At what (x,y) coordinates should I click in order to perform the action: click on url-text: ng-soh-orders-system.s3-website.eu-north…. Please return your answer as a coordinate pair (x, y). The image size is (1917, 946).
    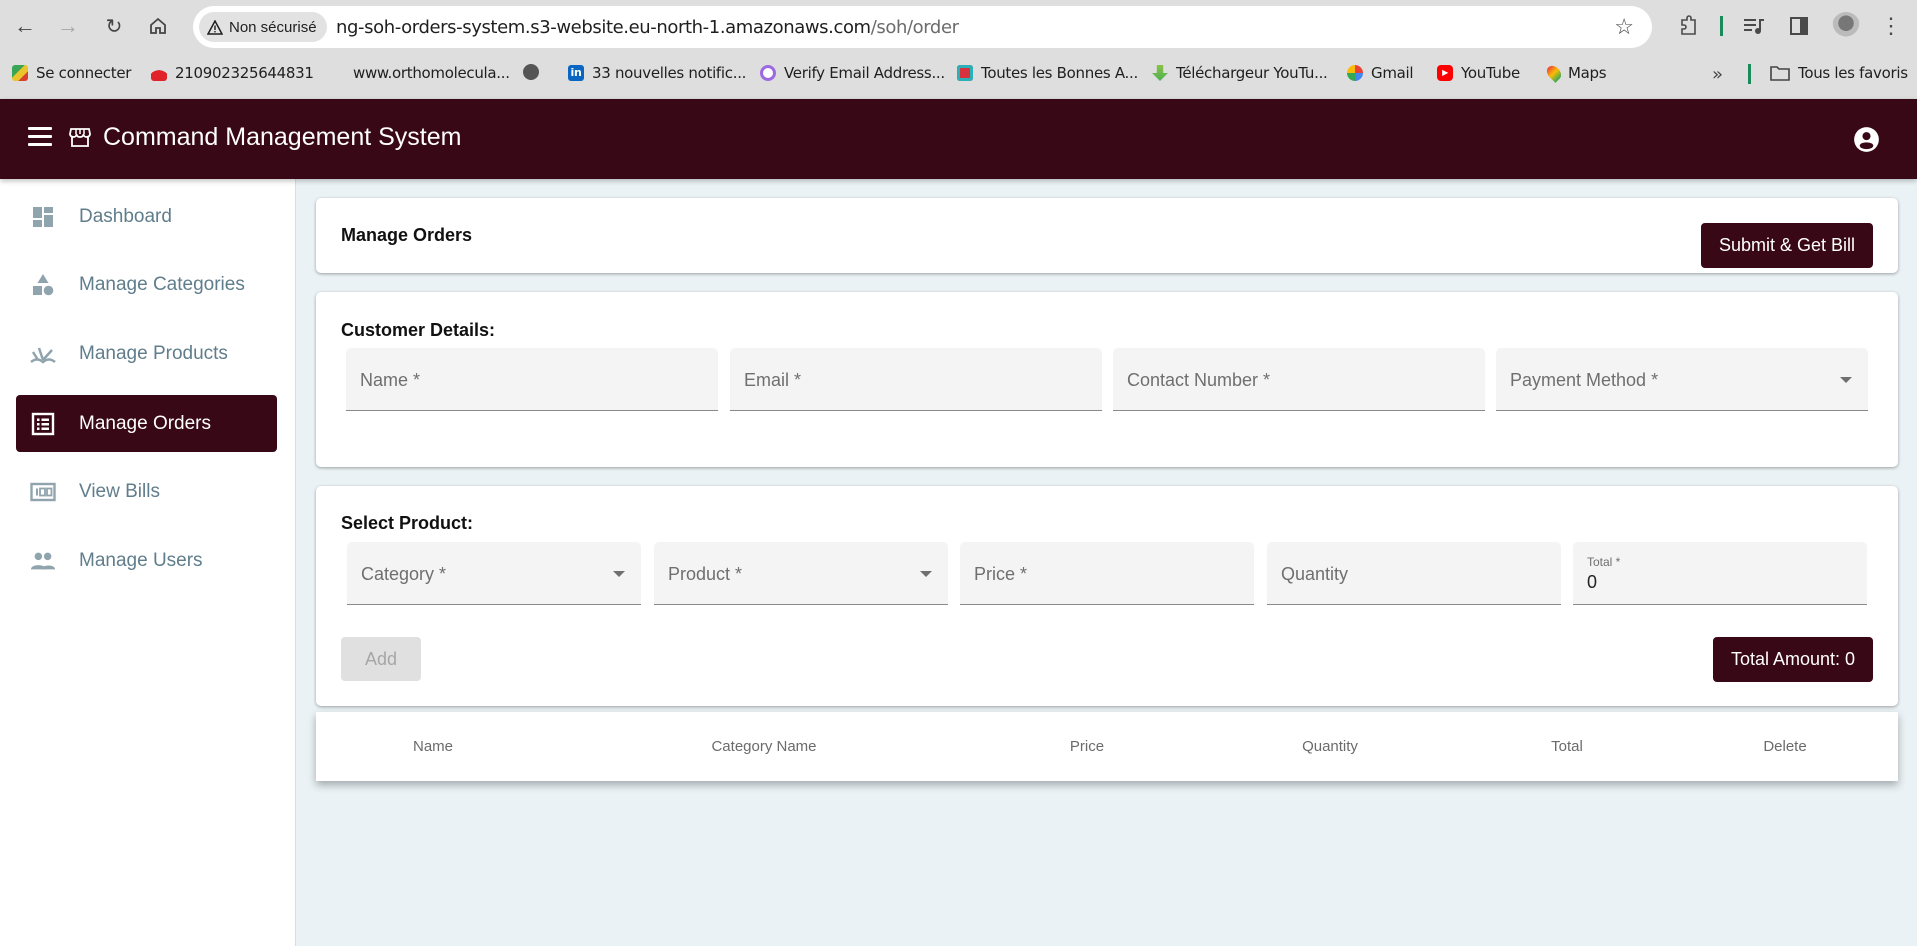
    Looking at the image, I should click on (647, 27).